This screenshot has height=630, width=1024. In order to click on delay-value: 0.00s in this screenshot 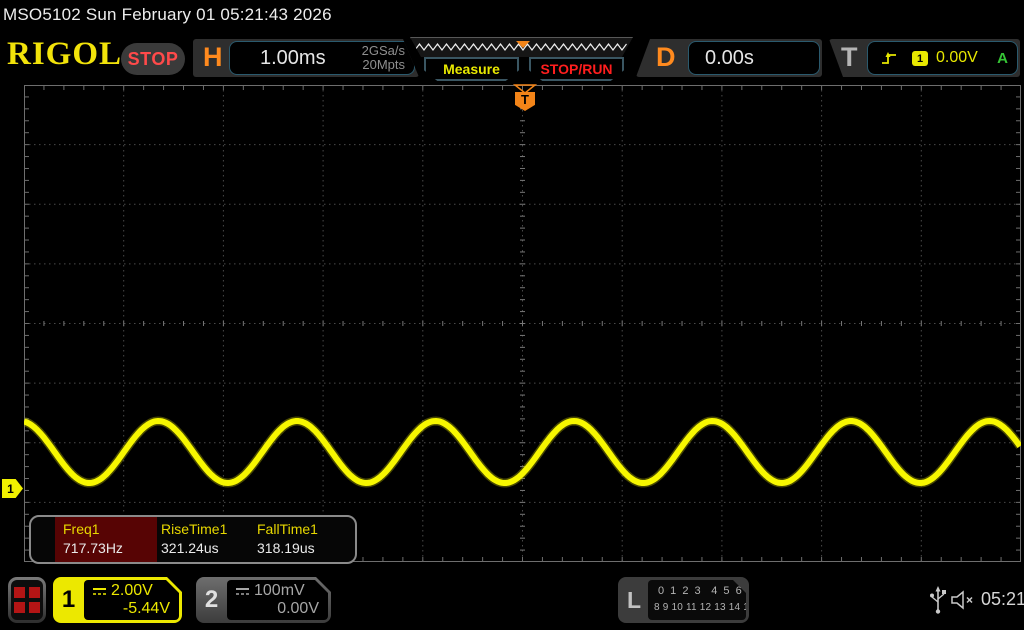, I will do `click(729, 58)`.